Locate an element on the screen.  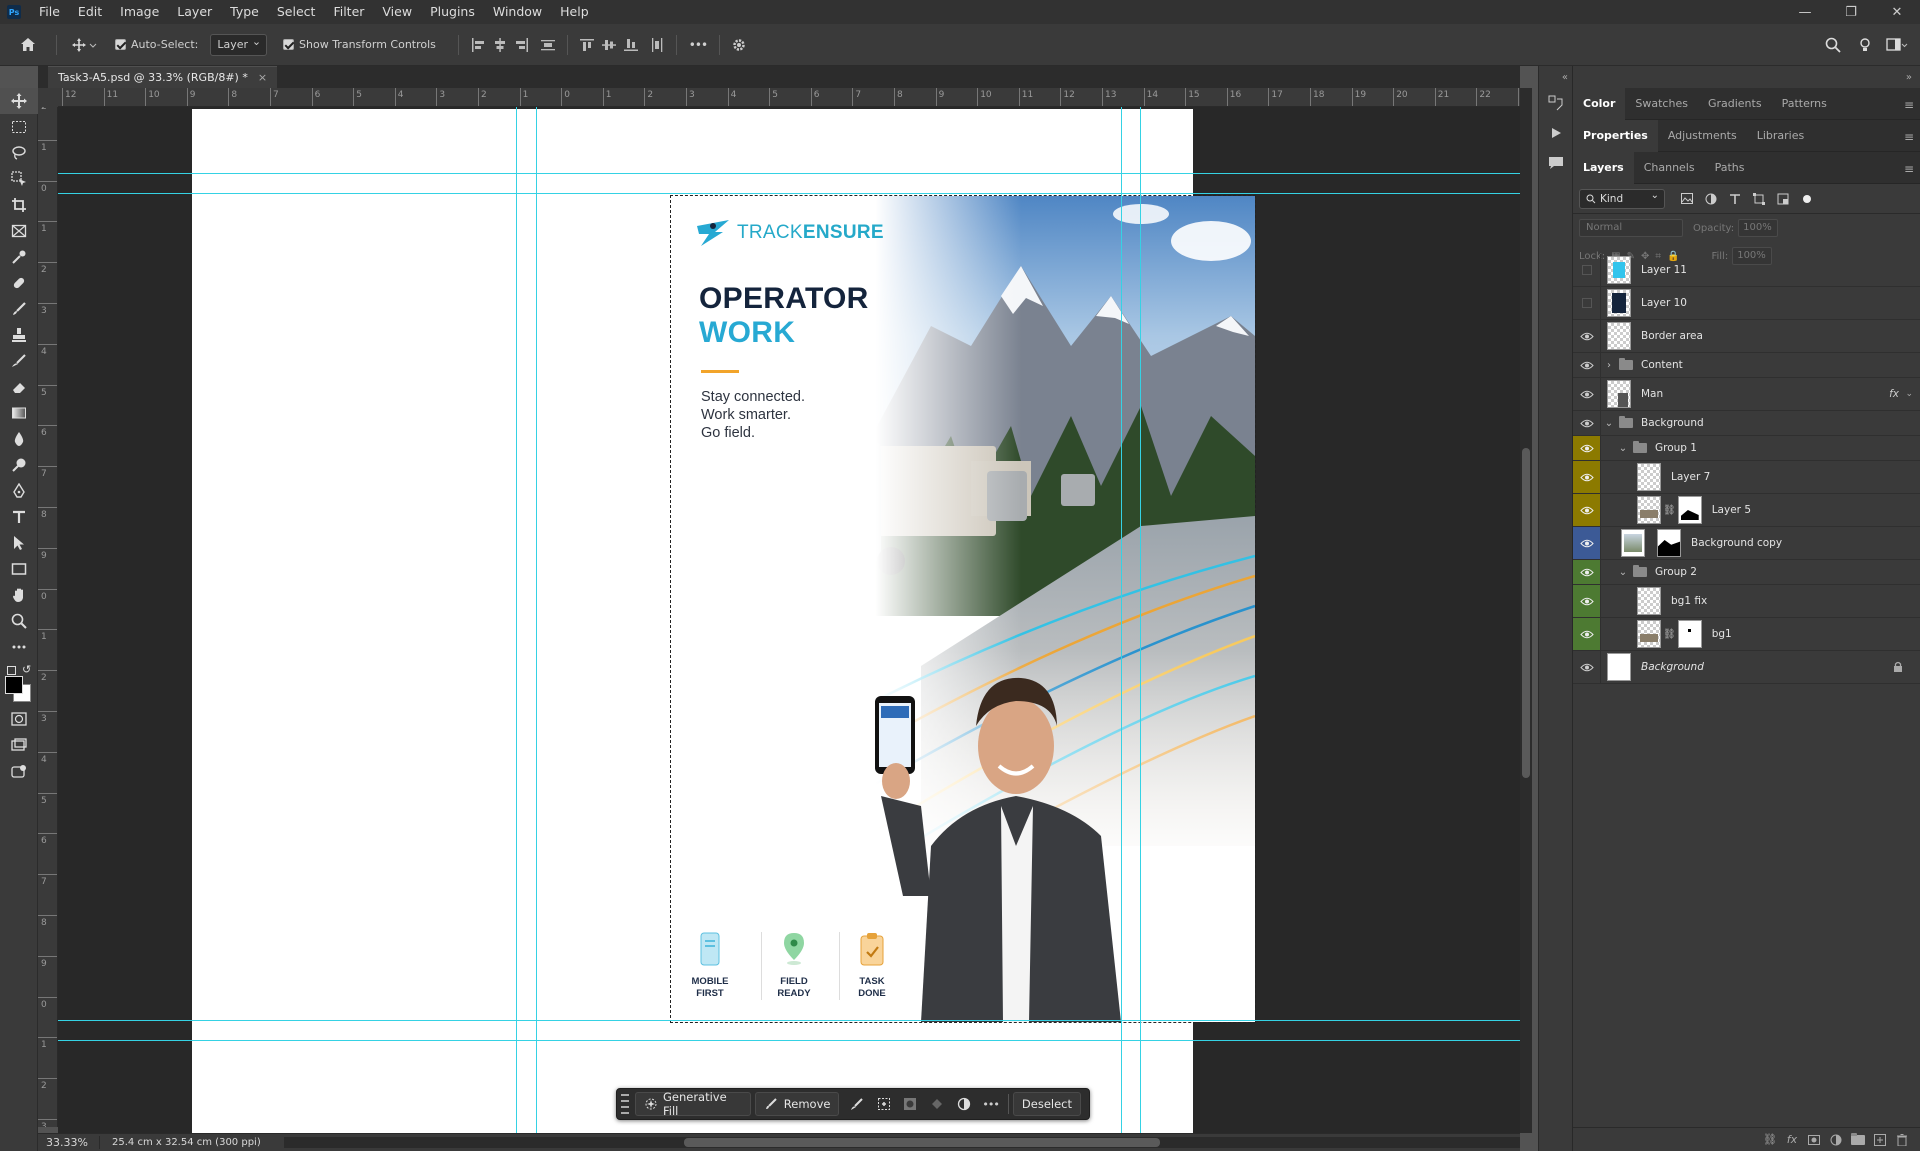
document-tab: Task3-A5.psd @ 33.3% (RGB/8#) * × is located at coordinates (163, 77).